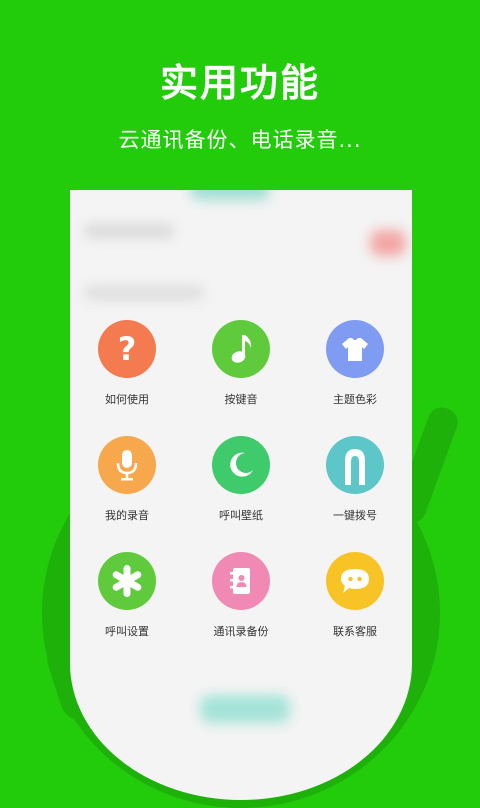 This screenshot has height=808, width=480. Describe the element at coordinates (241, 581) in the screenshot. I see `contact-book-icon` at that location.